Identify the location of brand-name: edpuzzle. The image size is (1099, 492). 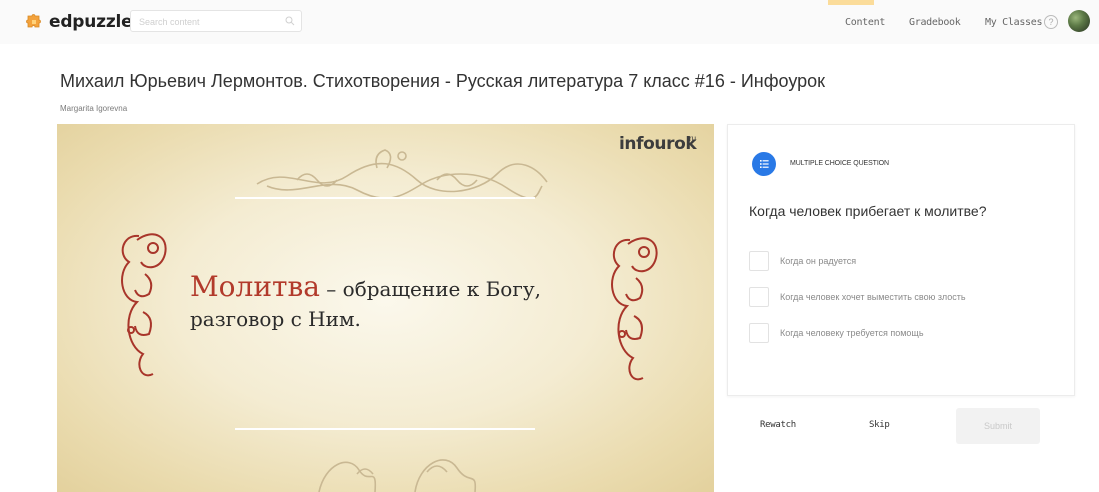
(91, 22).